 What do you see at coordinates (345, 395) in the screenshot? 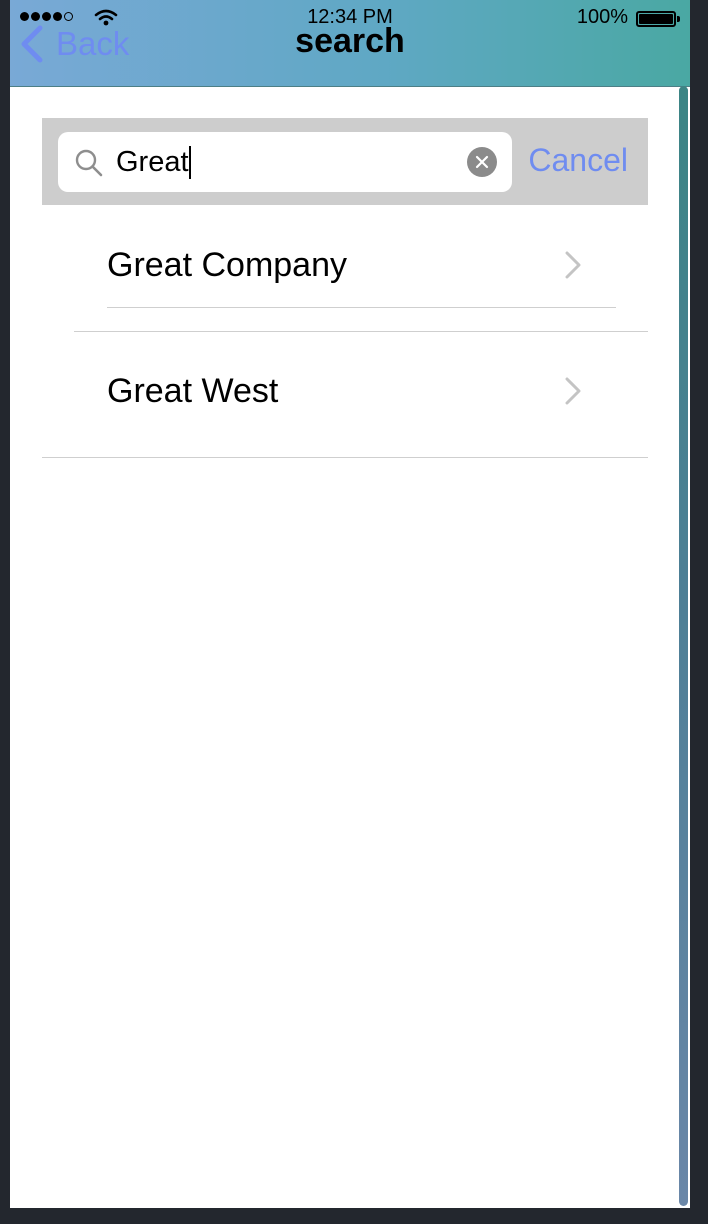
I see `list-item: Great West` at bounding box center [345, 395].